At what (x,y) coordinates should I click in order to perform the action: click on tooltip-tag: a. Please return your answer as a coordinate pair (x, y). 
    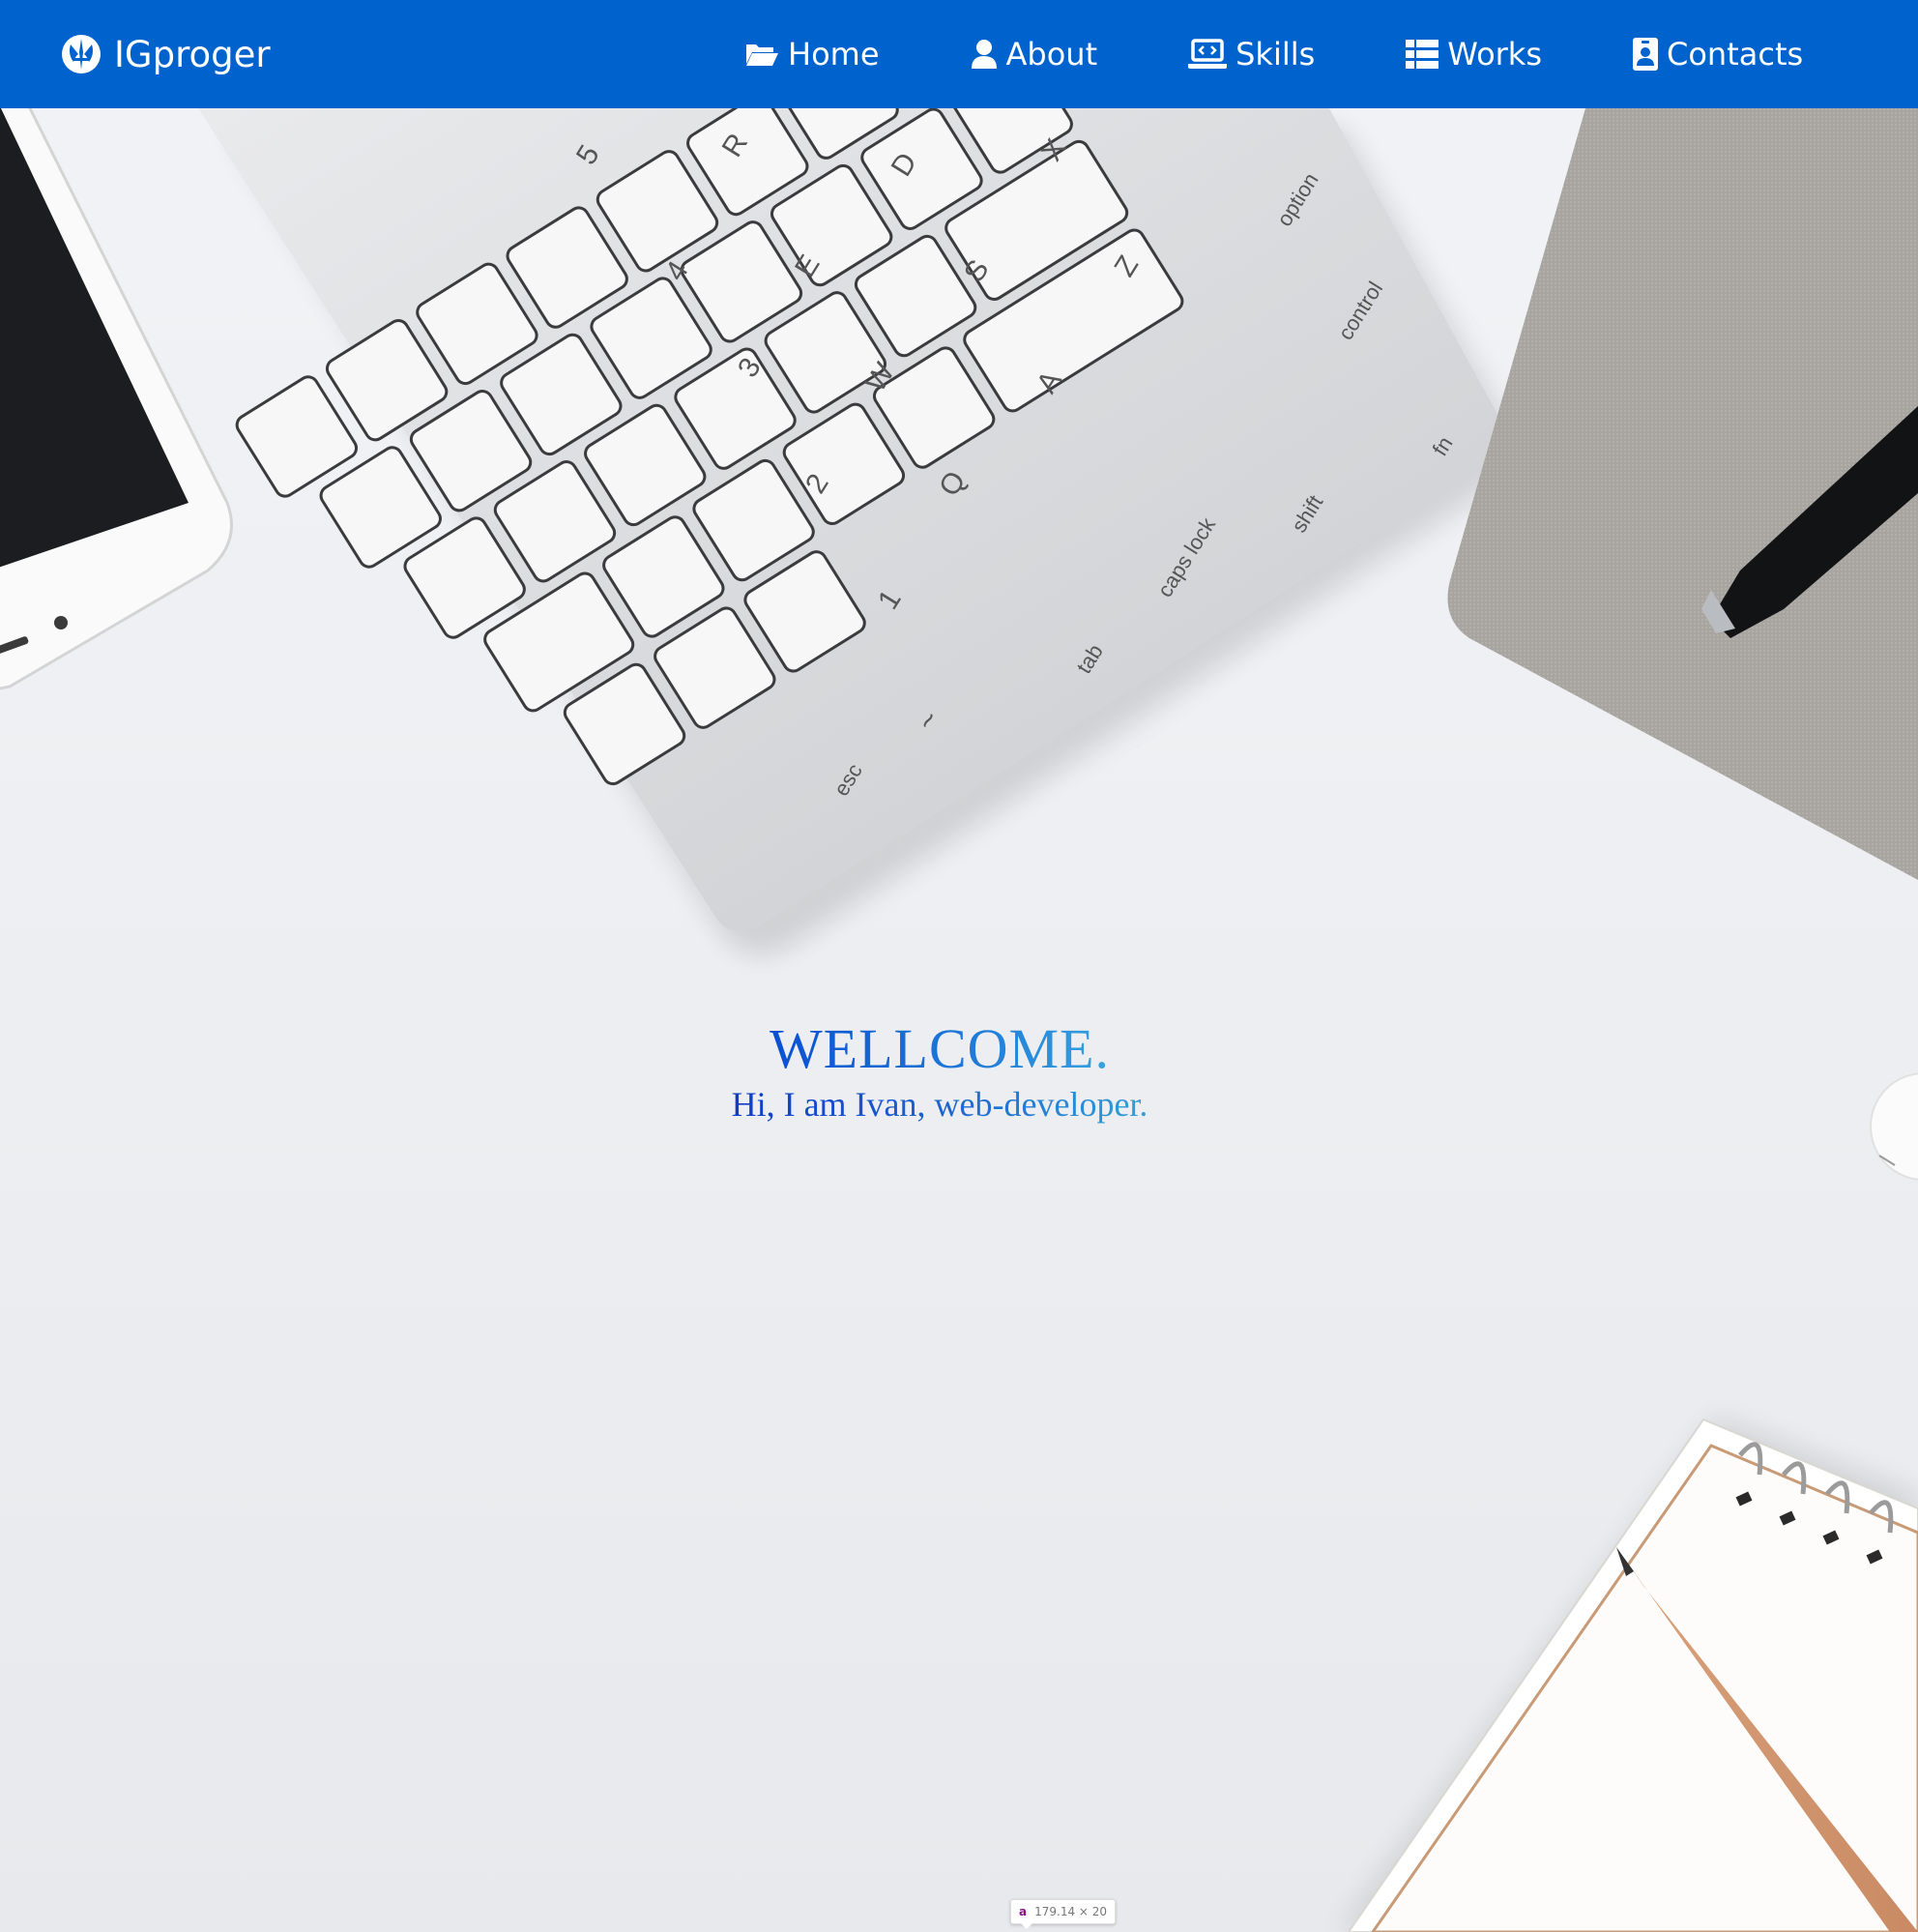
    Looking at the image, I should click on (1023, 1911).